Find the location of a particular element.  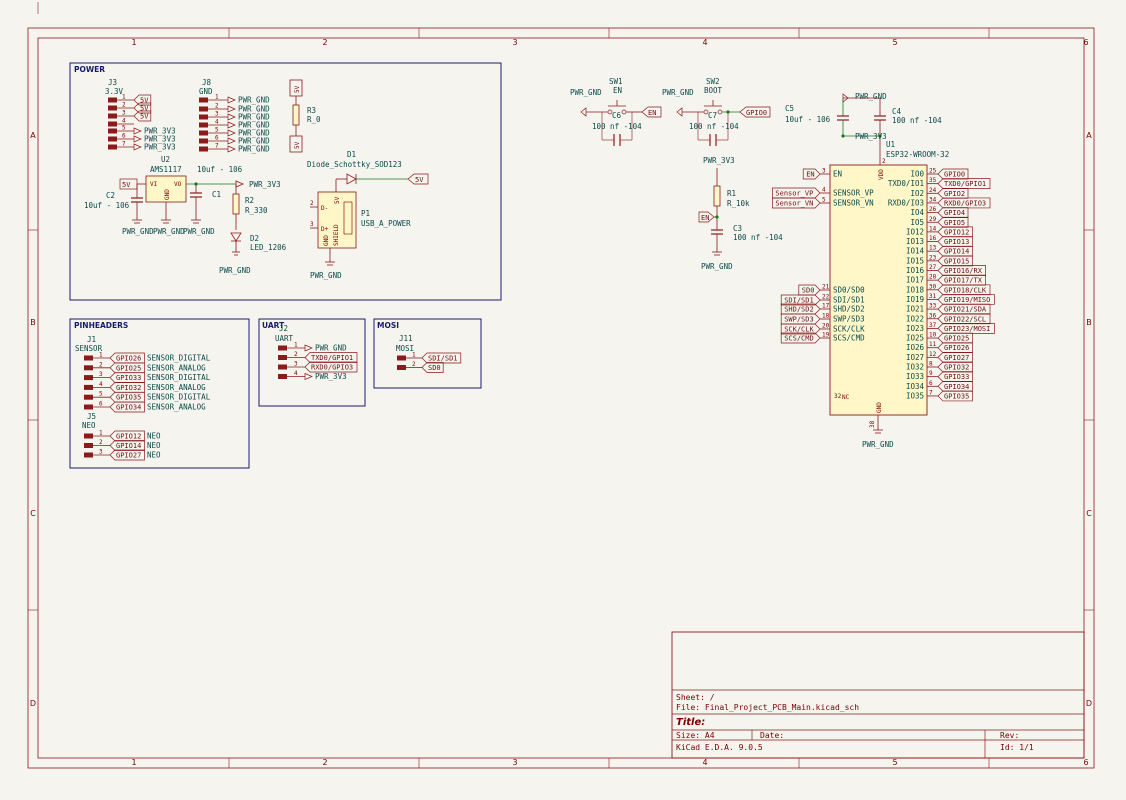

u2-pin-vo: VO is located at coordinates (178, 184).